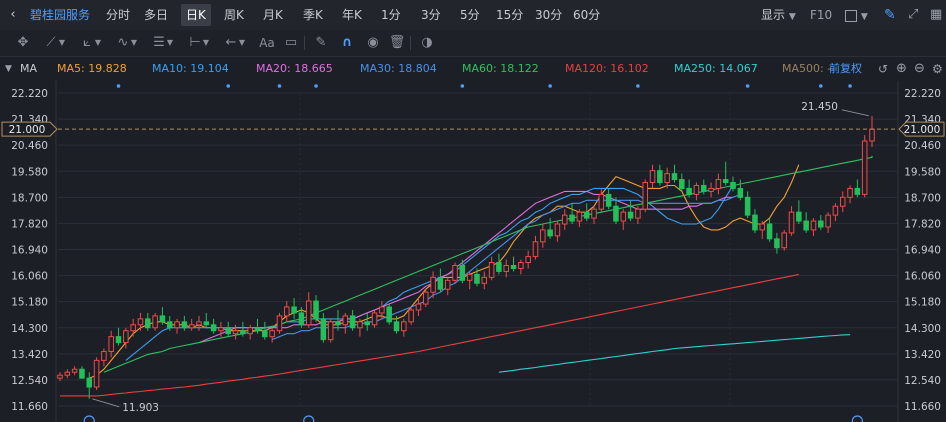  I want to click on tab-period-7: 1分, so click(391, 15).